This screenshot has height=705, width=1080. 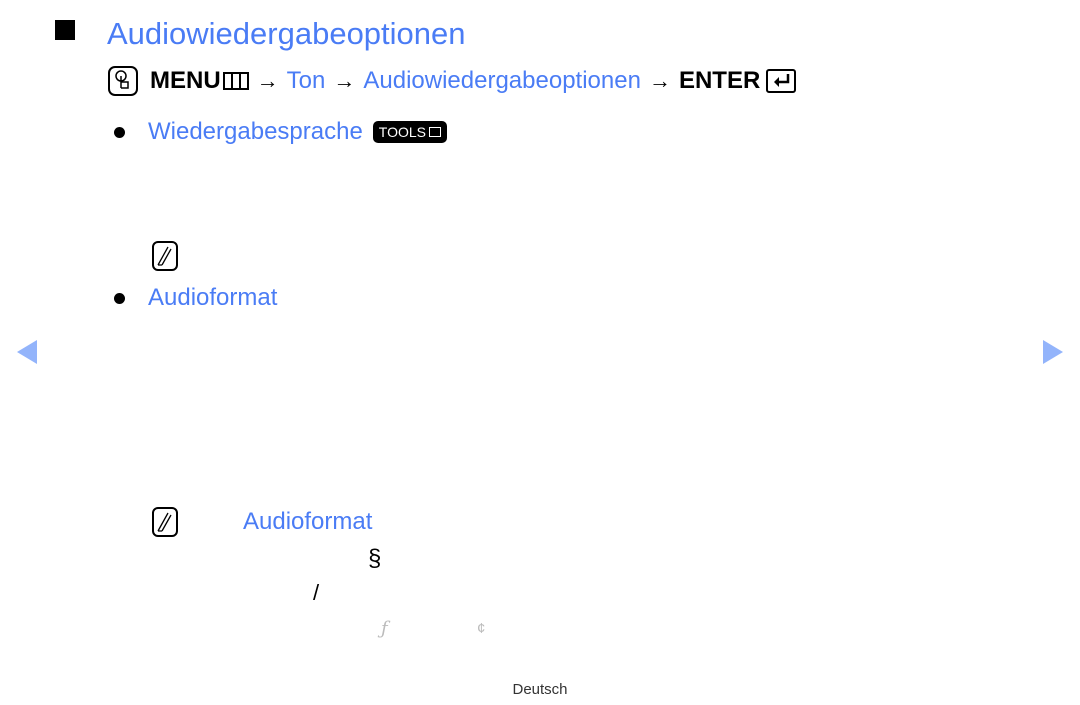 I want to click on square-bullet-icon, so click(x=65, y=30).